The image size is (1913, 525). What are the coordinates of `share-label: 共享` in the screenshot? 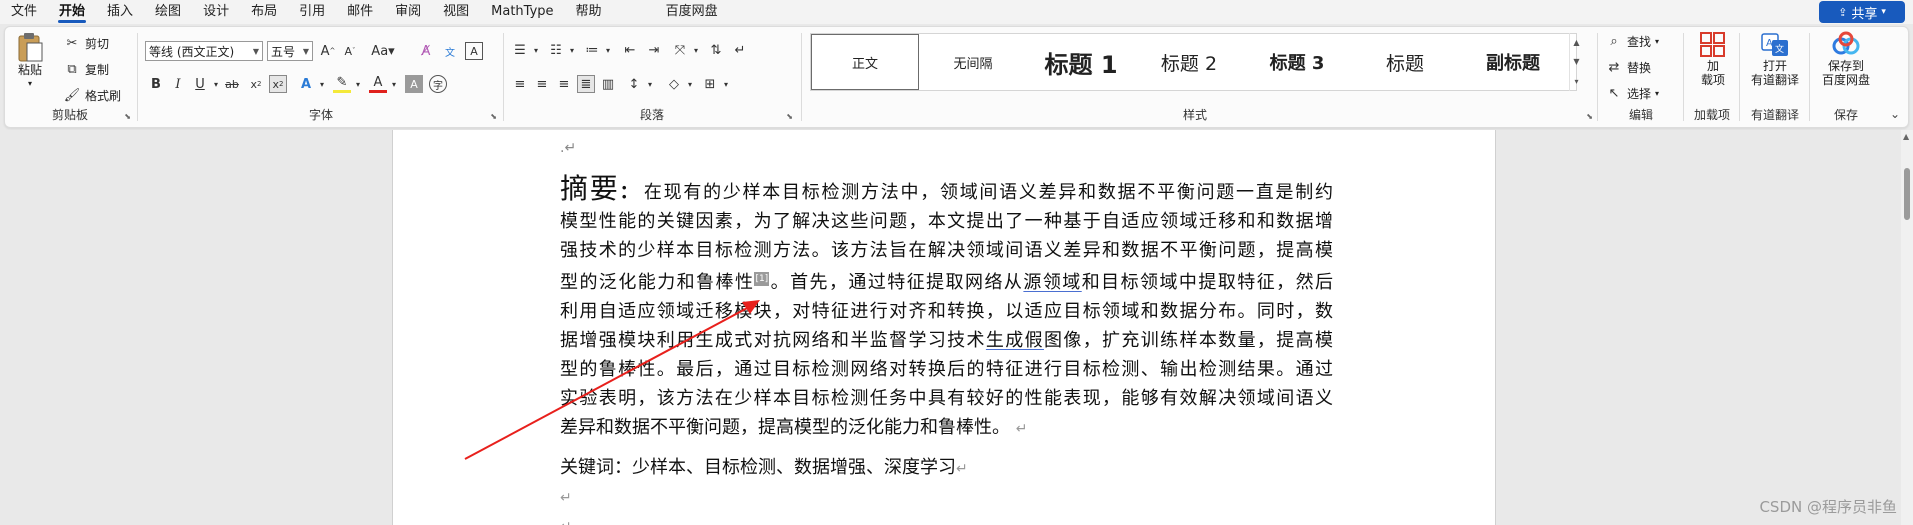 It's located at (1864, 14).